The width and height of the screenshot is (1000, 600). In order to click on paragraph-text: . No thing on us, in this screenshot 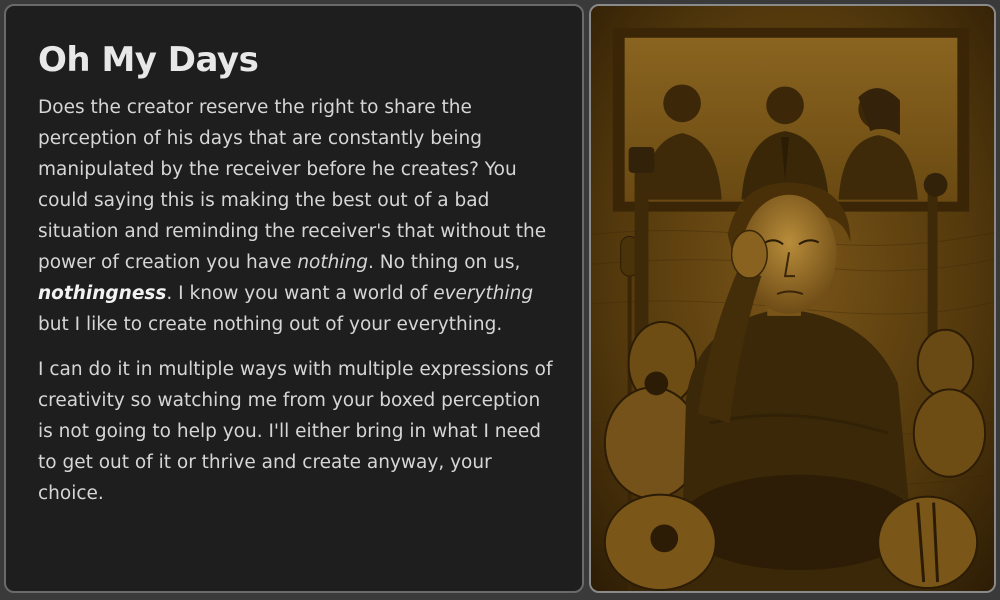, I will do `click(444, 262)`.